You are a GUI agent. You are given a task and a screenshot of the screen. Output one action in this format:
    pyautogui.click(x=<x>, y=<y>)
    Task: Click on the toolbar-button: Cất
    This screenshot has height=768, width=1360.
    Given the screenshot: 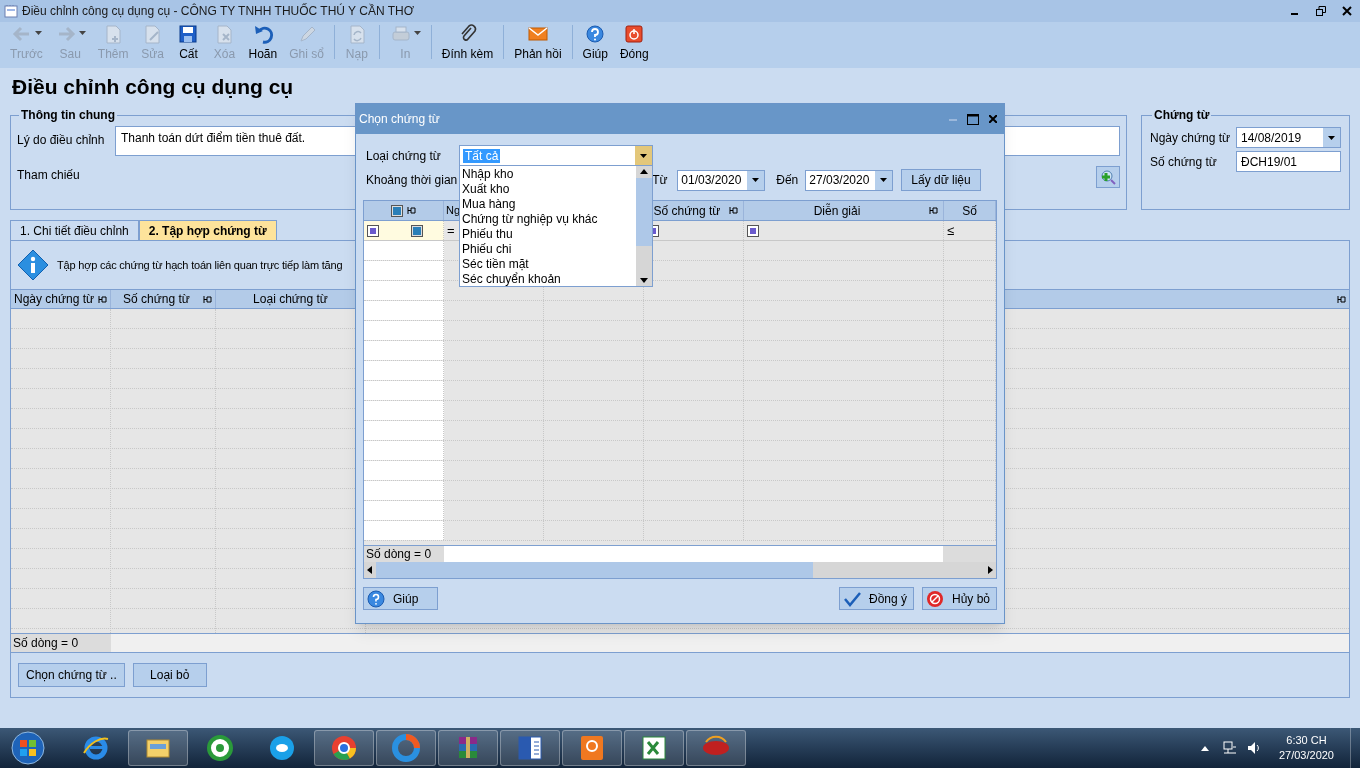 What is the action you would take?
    pyautogui.click(x=188, y=41)
    